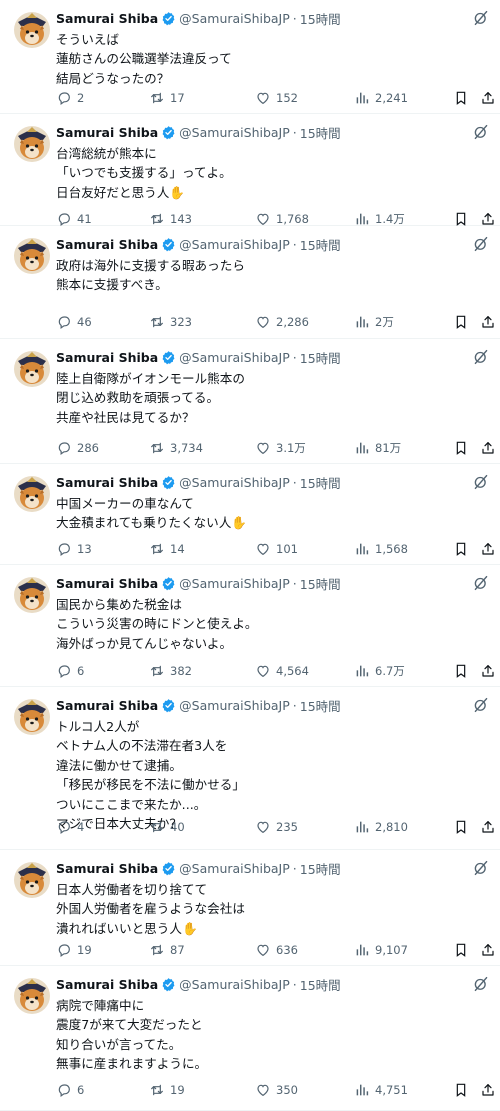 This screenshot has width=500, height=1111. I want to click on like-button: 3.1万, so click(280, 448).